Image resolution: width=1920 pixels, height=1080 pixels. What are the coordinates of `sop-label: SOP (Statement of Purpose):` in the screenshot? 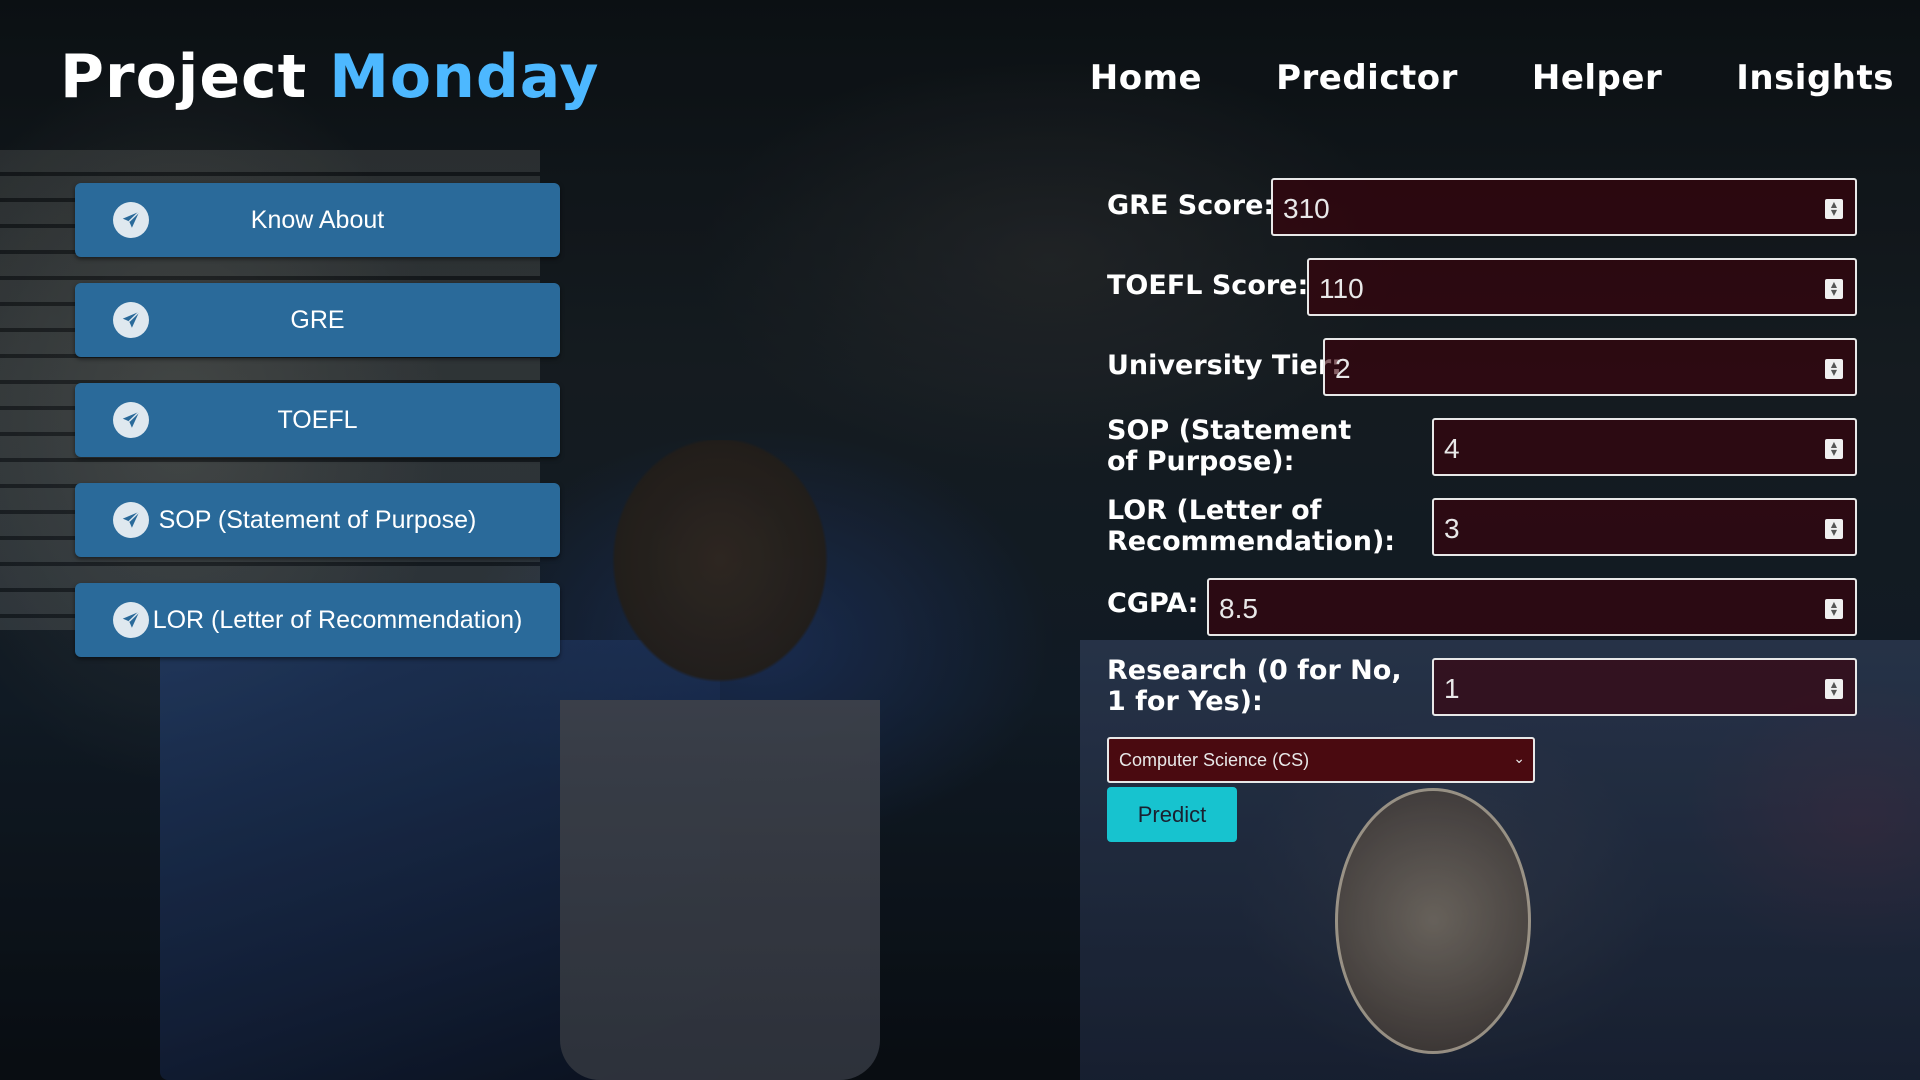 It's located at (1229, 446).